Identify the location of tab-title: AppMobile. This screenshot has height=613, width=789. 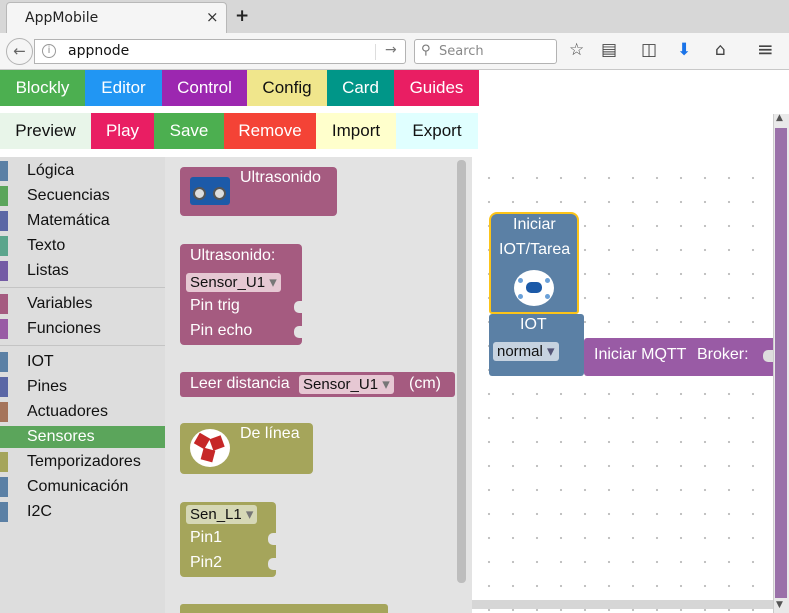
(62, 18).